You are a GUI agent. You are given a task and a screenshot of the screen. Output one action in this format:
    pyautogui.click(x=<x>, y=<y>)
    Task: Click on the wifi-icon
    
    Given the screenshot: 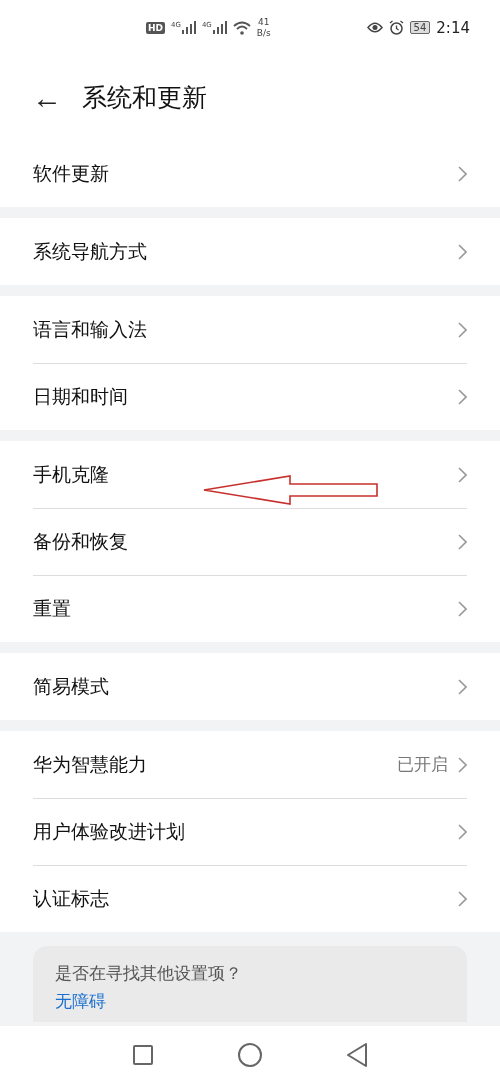 What is the action you would take?
    pyautogui.click(x=241, y=27)
    